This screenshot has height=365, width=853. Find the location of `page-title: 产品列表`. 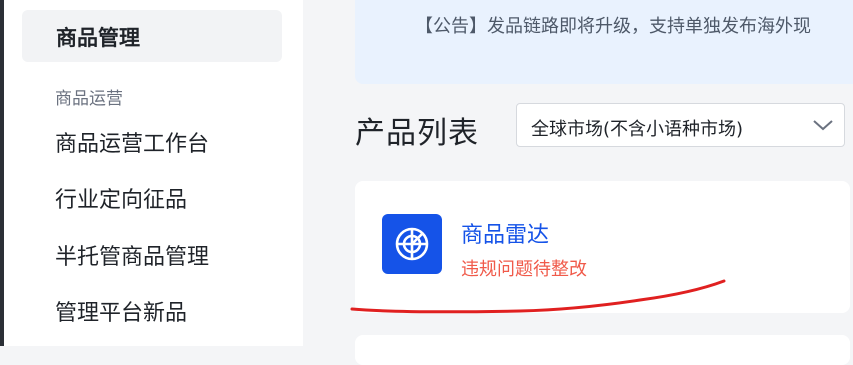

page-title: 产品列表 is located at coordinates (417, 133).